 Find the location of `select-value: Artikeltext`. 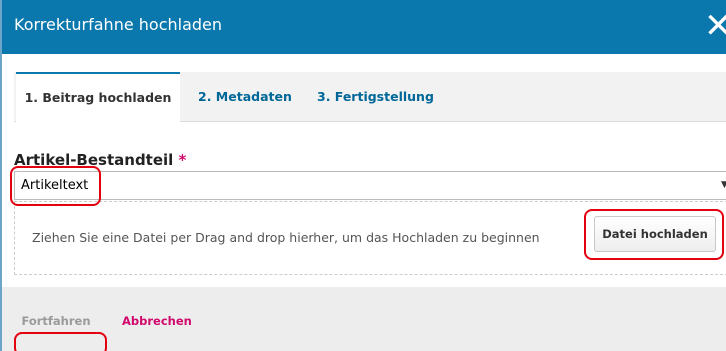

select-value: Artikeltext is located at coordinates (55, 185).